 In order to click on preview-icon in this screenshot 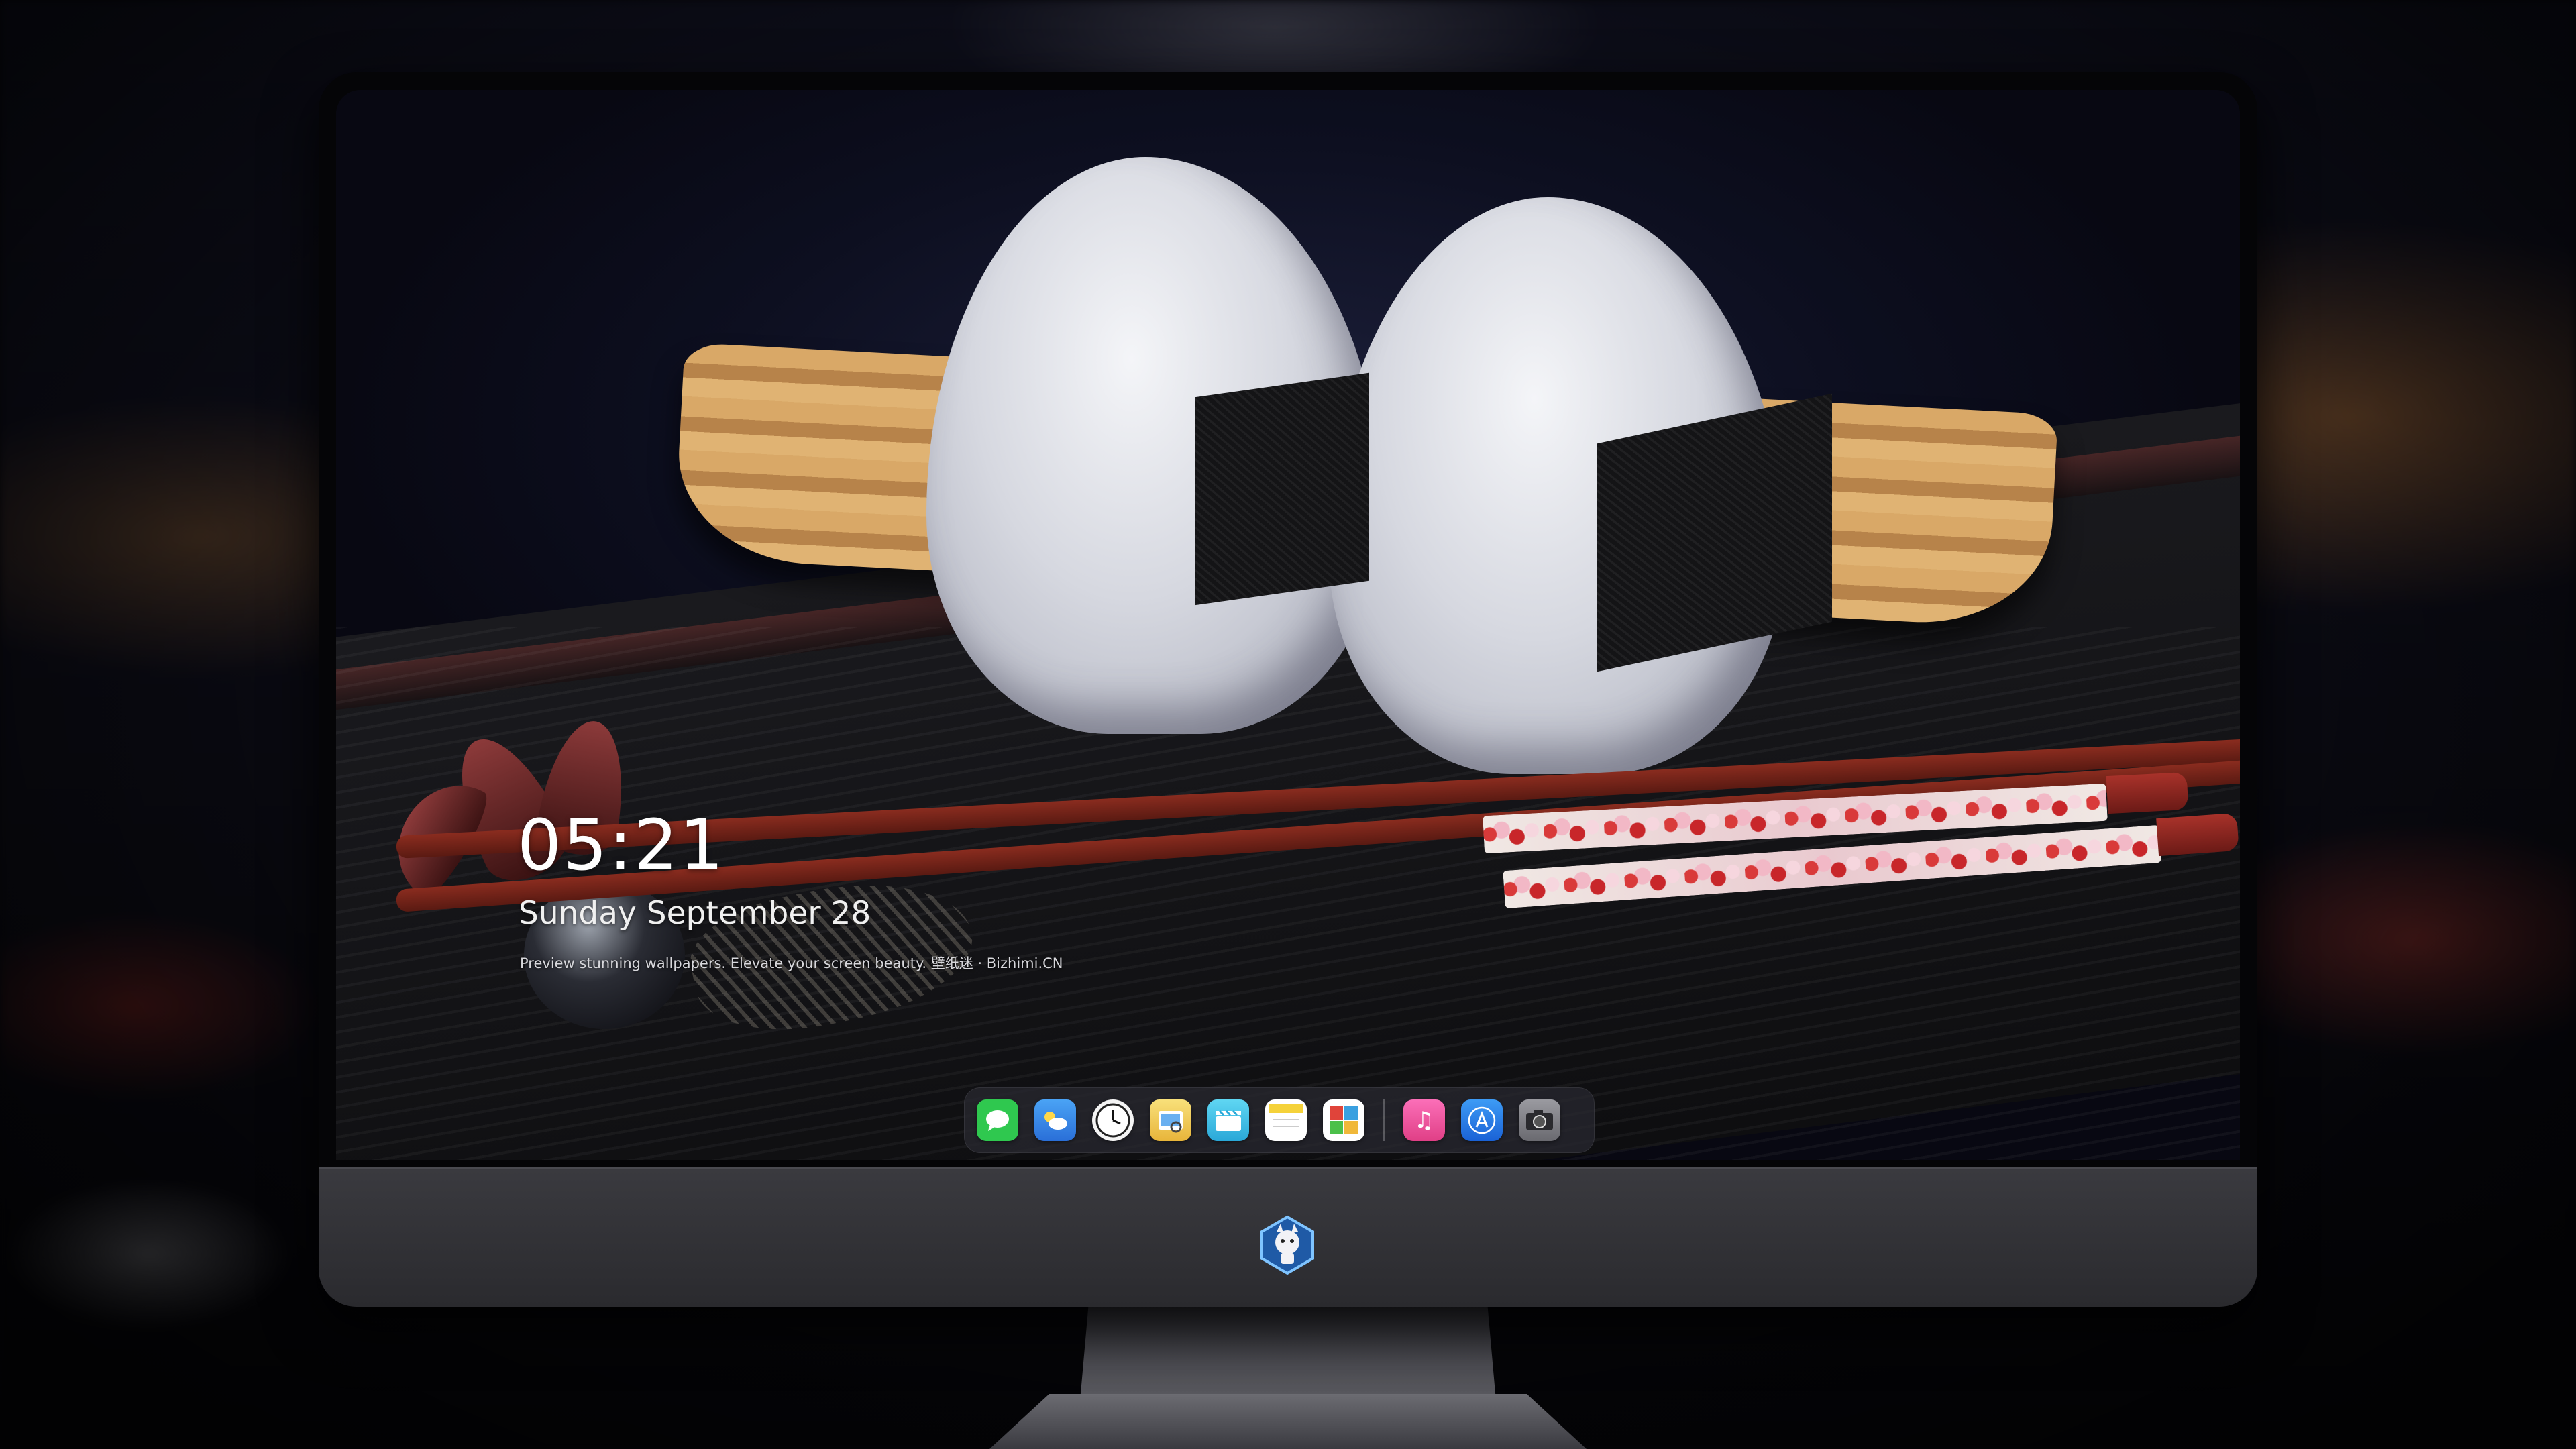, I will do `click(1170, 1120)`.